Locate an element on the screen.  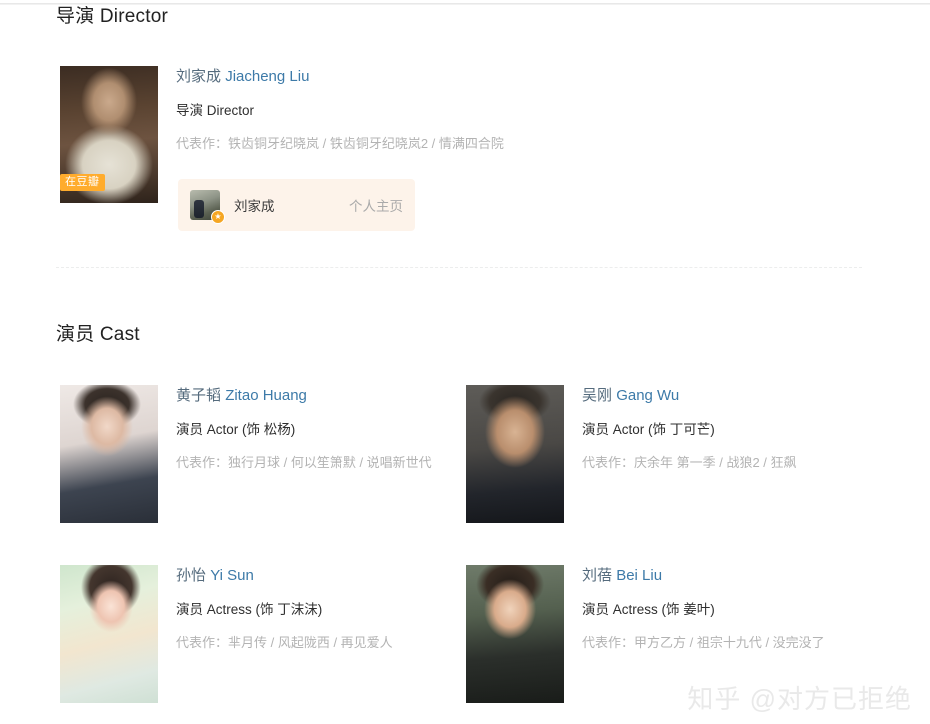
cast-name-en: Gang Wu is located at coordinates (648, 395).